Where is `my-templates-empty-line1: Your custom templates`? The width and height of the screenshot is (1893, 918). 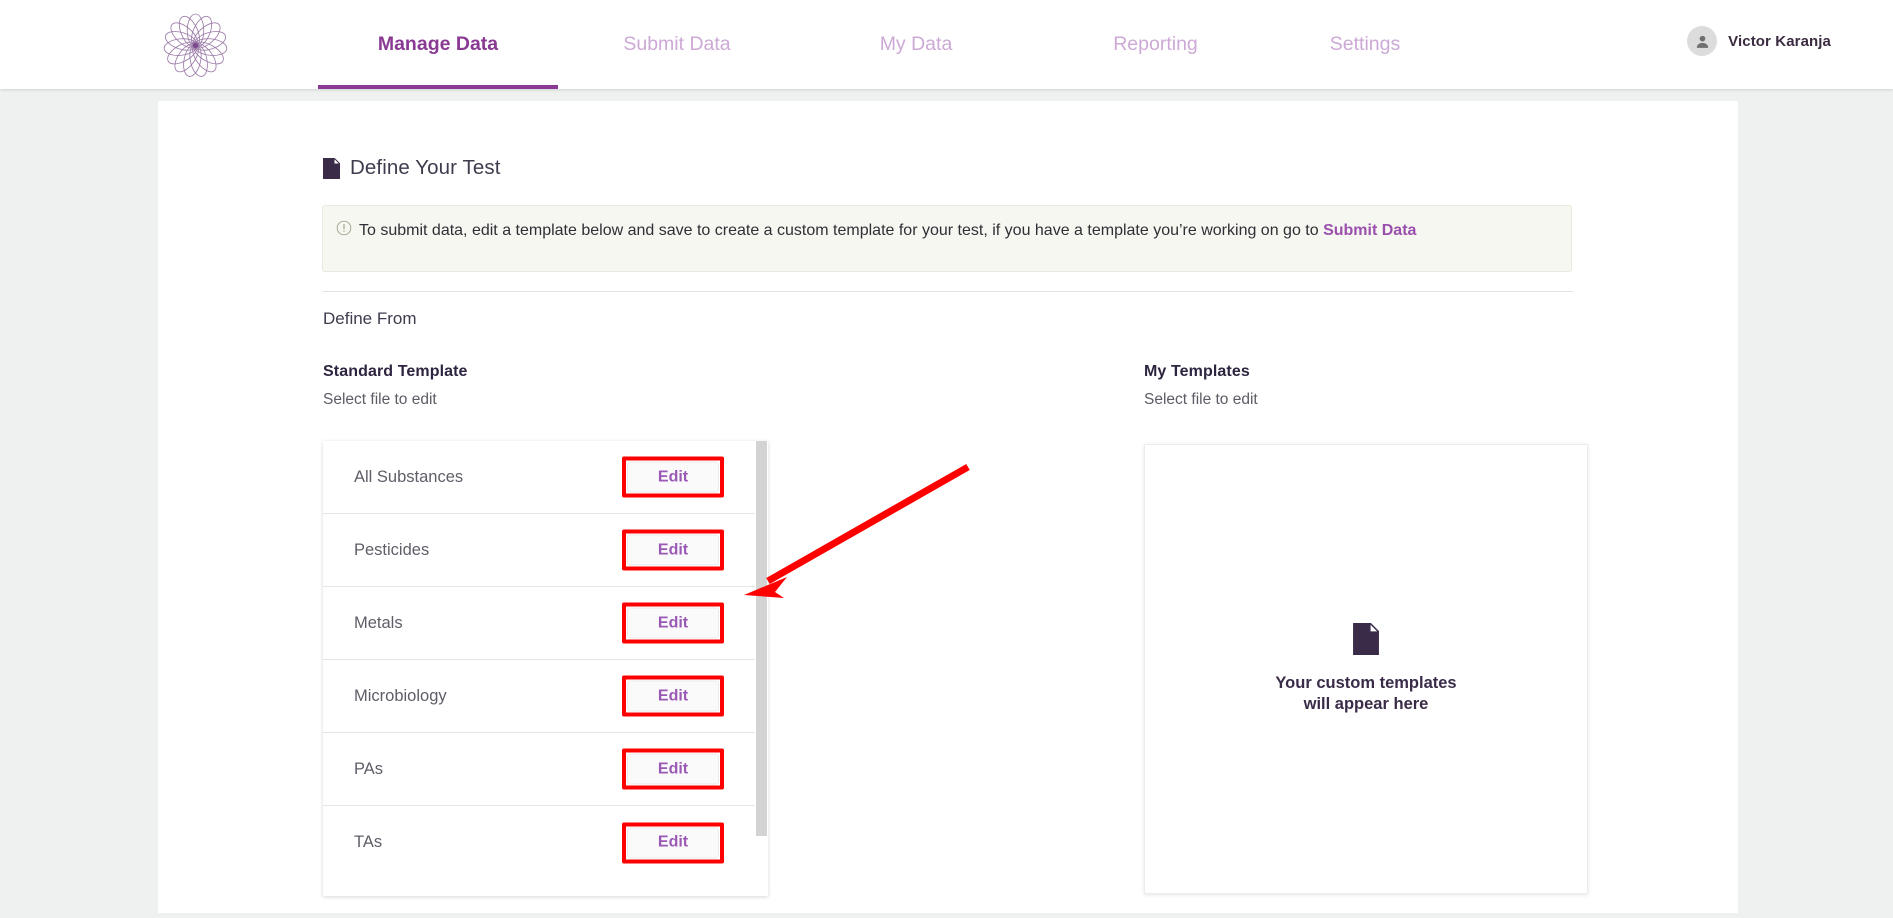
my-templates-empty-line1: Your custom templates is located at coordinates (1366, 683).